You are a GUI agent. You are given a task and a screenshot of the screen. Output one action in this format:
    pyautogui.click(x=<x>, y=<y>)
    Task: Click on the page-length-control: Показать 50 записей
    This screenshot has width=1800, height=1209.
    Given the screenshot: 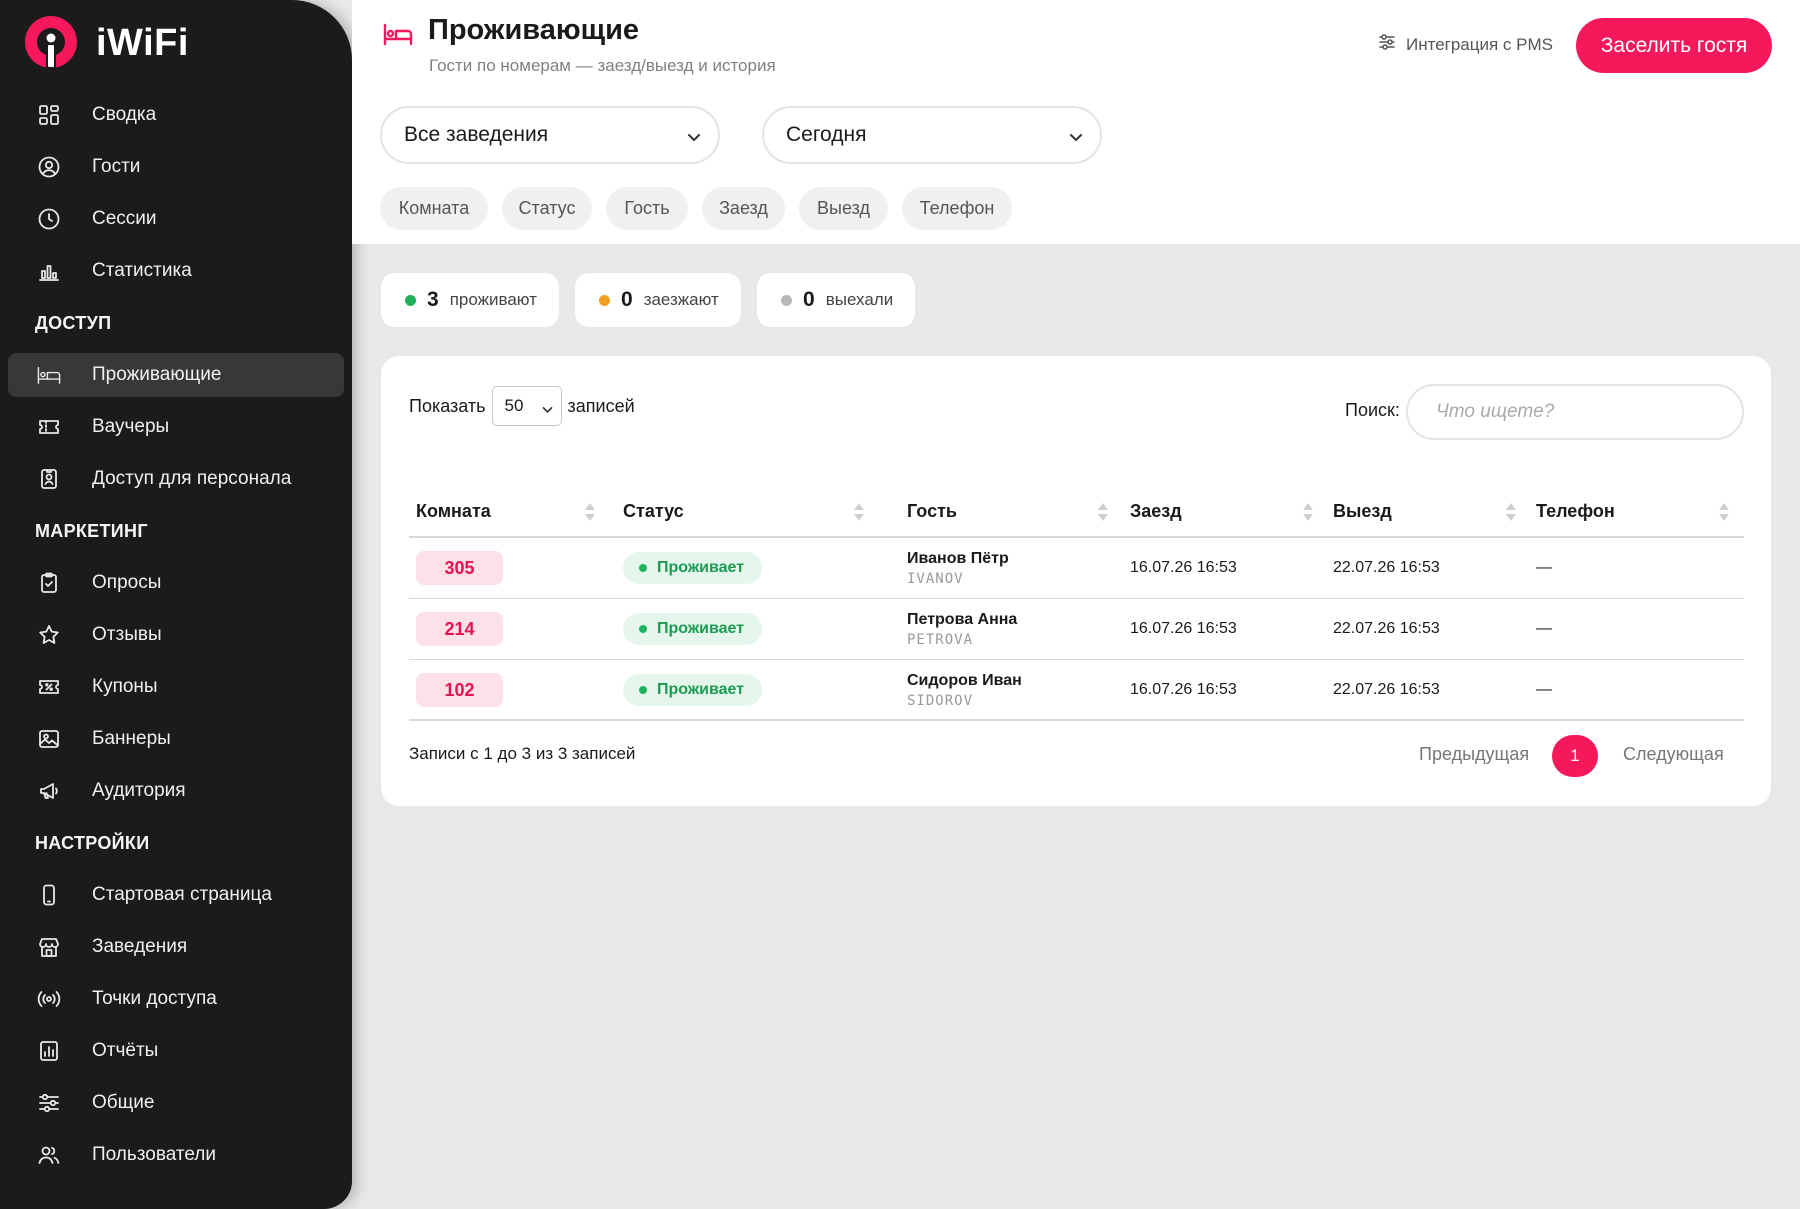 What is the action you would take?
    pyautogui.click(x=522, y=406)
    